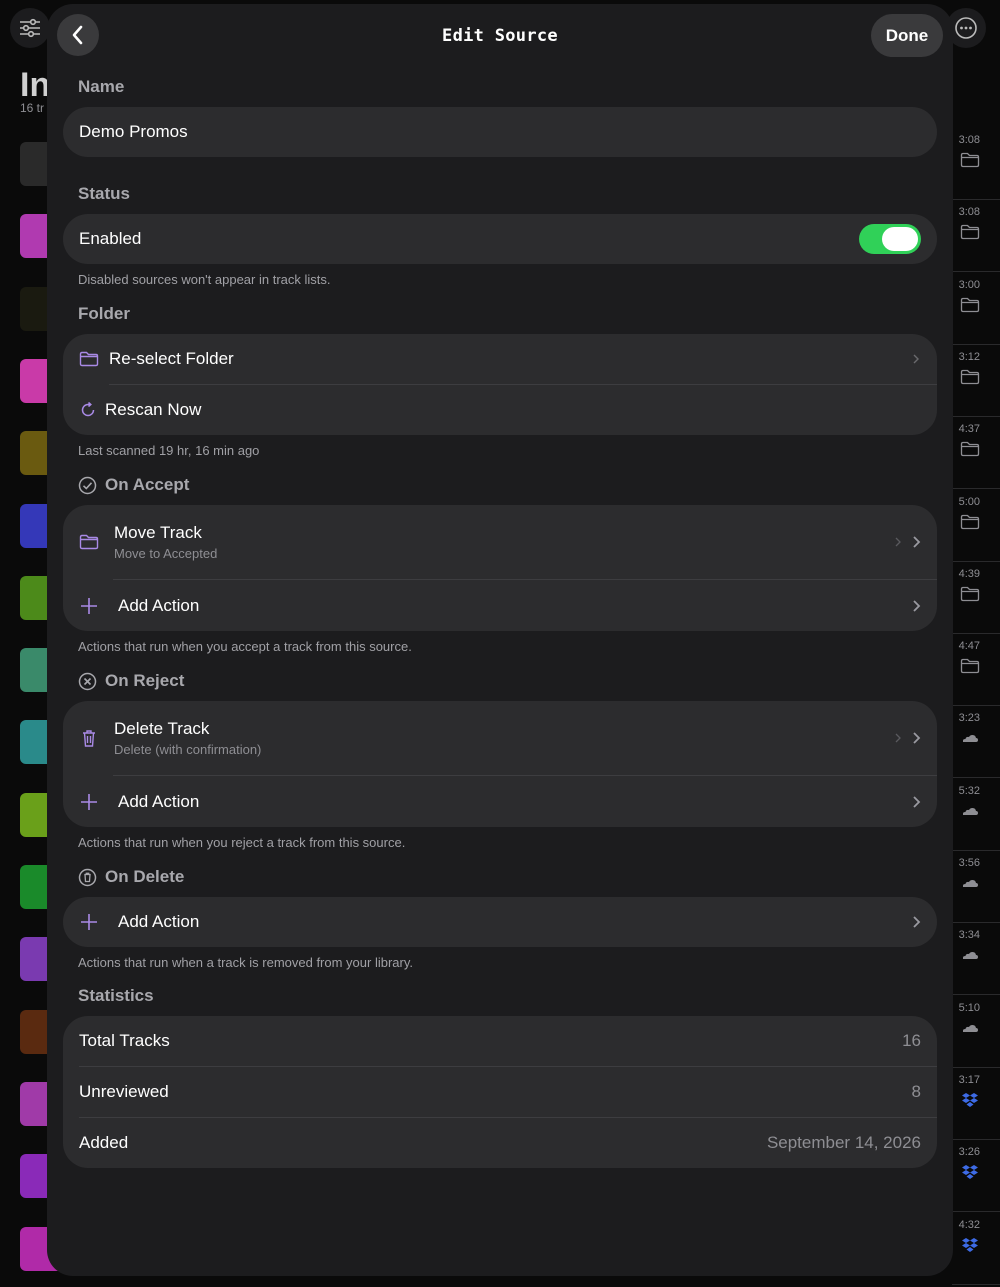 The height and width of the screenshot is (1287, 1000). I want to click on track-duration: 4:32, so click(969, 1224).